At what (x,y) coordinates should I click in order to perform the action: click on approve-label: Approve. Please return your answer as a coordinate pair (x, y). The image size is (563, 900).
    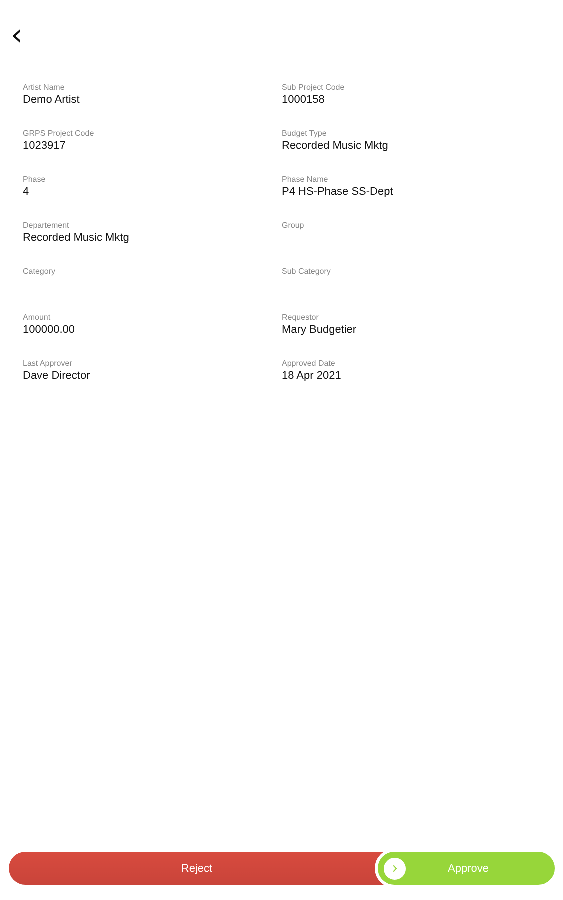
    Looking at the image, I should click on (468, 868).